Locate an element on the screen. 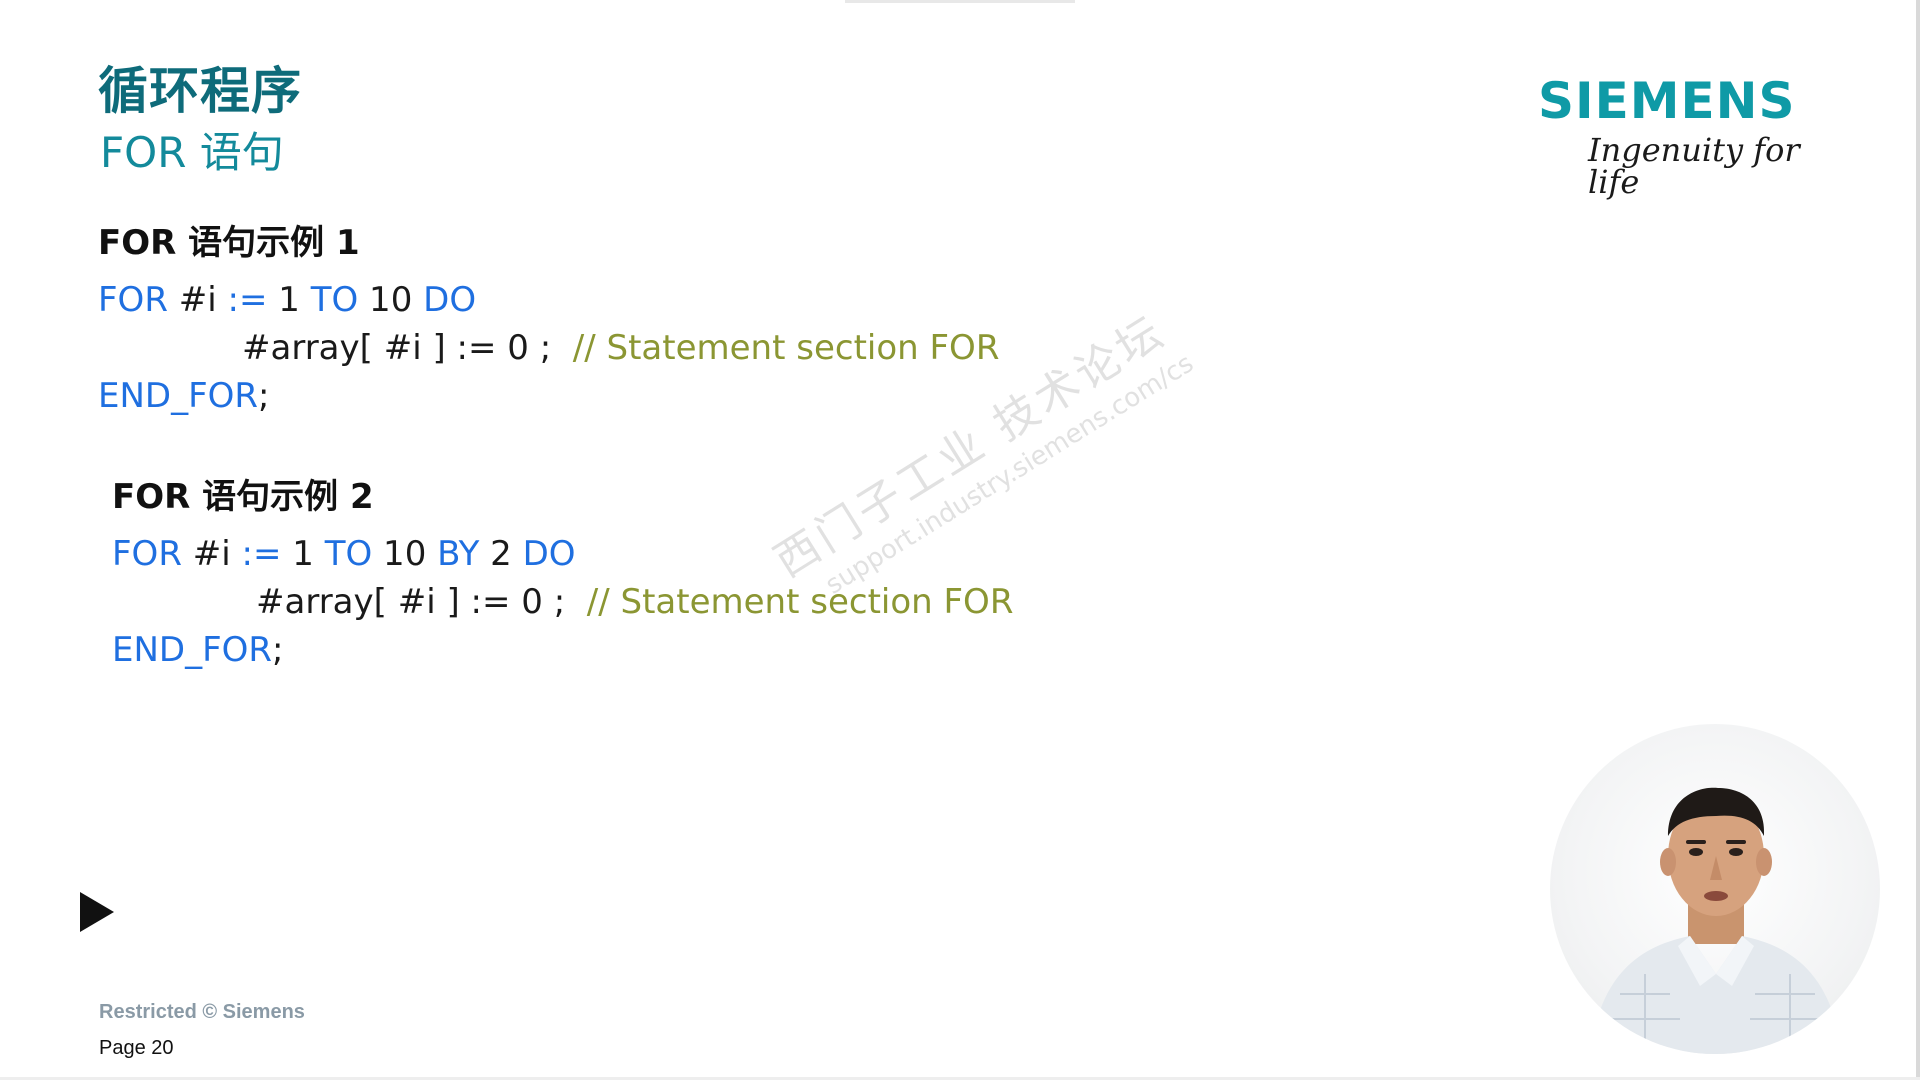  logo-tagline: Ingenuity for life is located at coordinates (1694, 166).